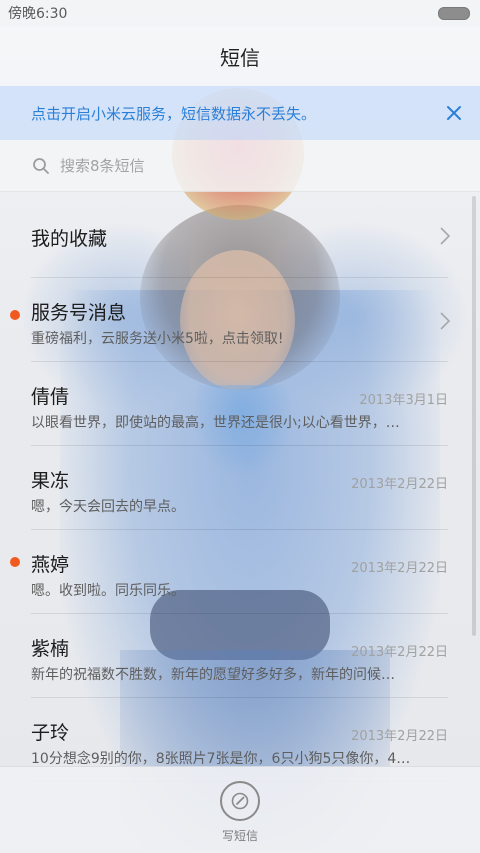 This screenshot has height=853, width=480. What do you see at coordinates (79, 313) in the screenshot?
I see `service-label: 服务号消息` at bounding box center [79, 313].